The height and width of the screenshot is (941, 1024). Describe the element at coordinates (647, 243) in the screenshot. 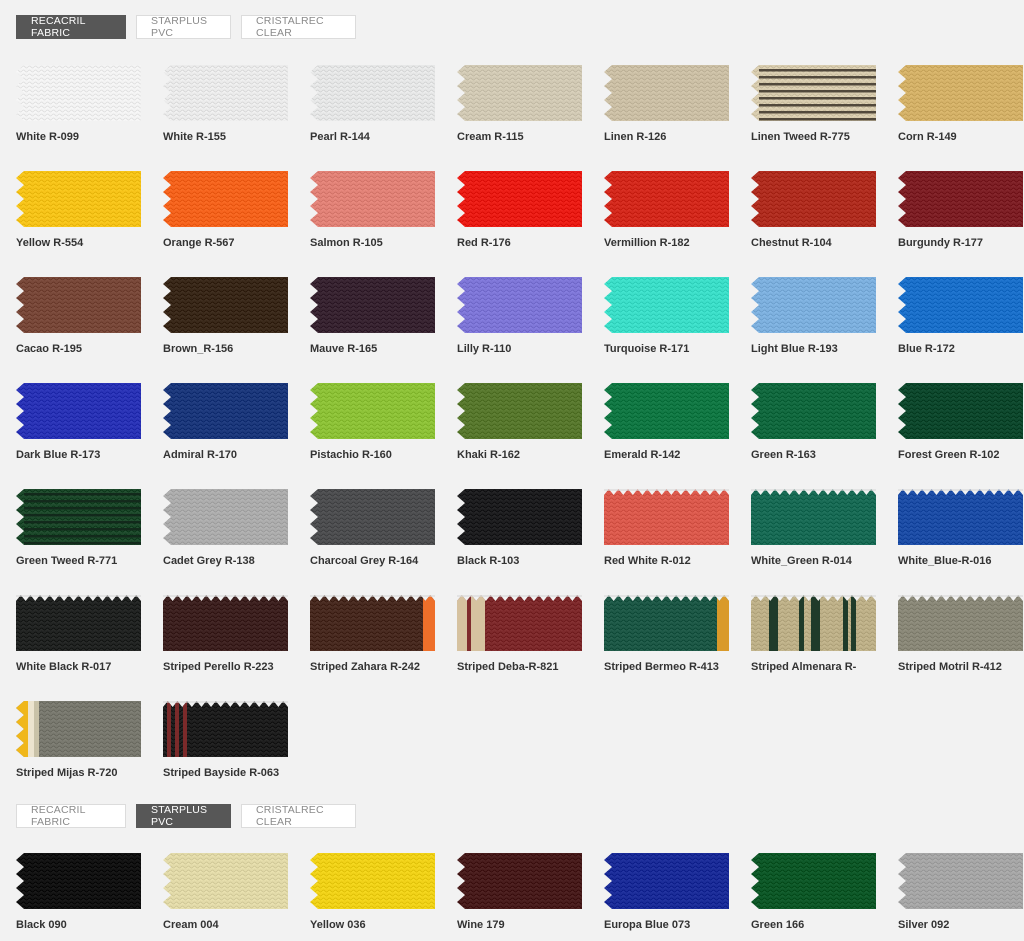

I see `swatch-label: Vermillion R-182` at that location.